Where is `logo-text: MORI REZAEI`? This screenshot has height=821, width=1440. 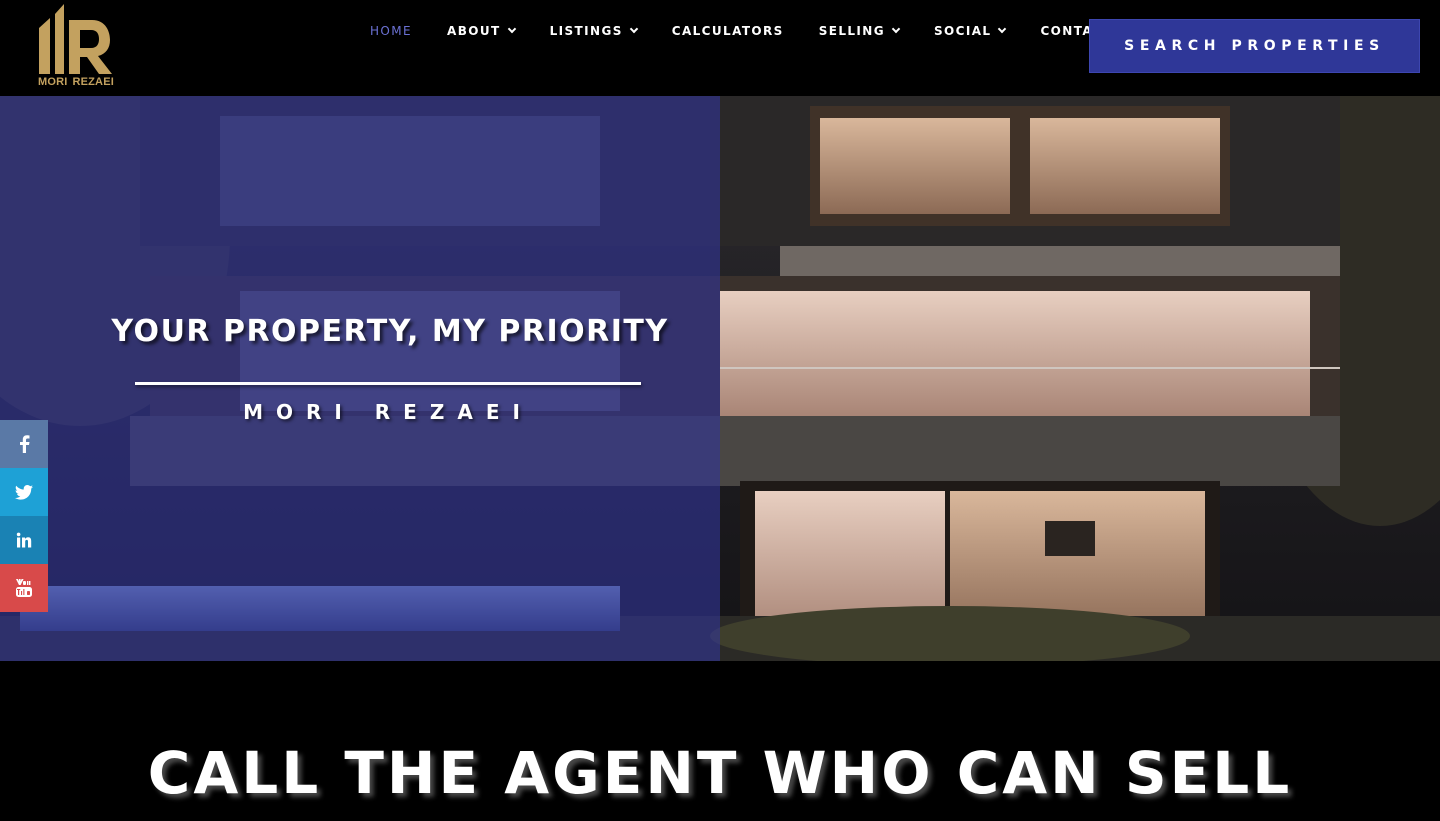
logo-text: MORI REZAEI is located at coordinates (76, 82).